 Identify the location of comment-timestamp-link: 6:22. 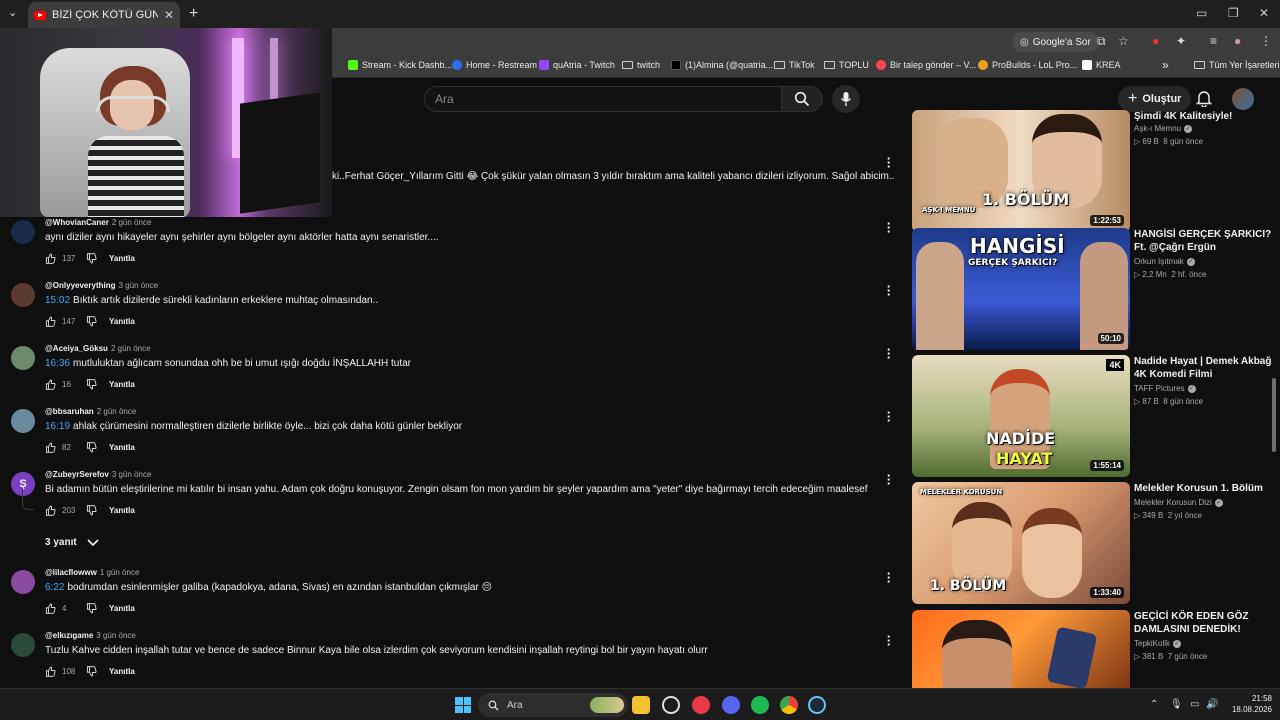
(54, 587).